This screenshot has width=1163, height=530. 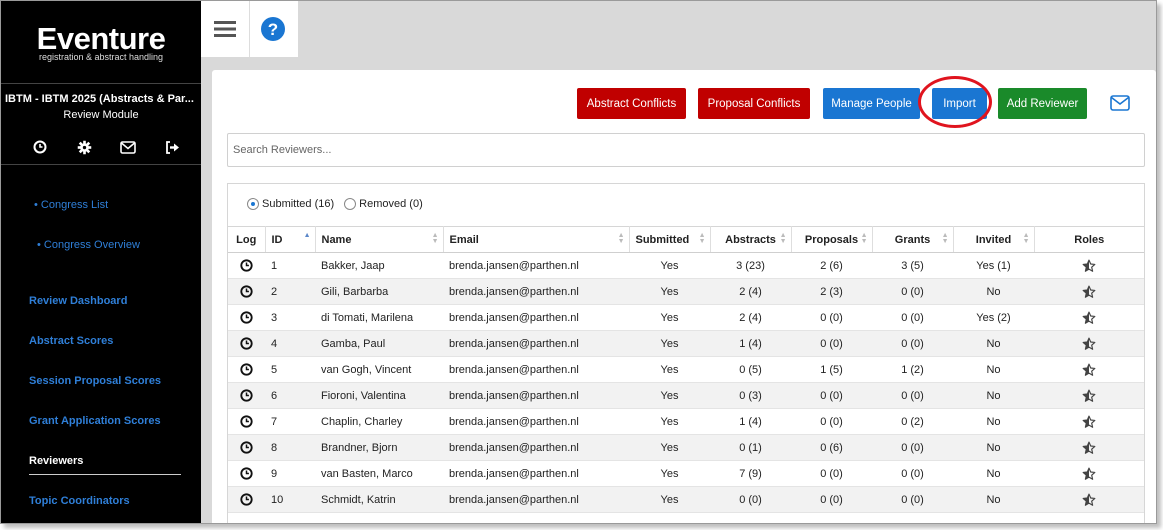 What do you see at coordinates (750, 499) in the screenshot?
I see `abstracts-cell: 0 (0)` at bounding box center [750, 499].